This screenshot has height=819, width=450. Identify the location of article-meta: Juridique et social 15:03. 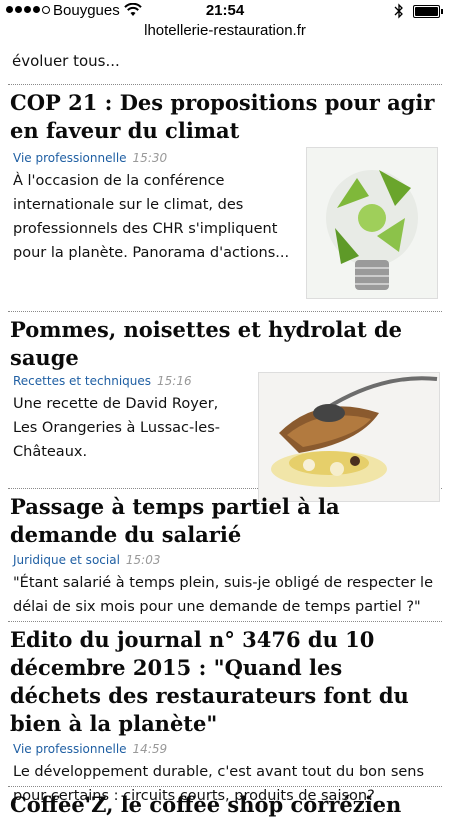
(225, 558).